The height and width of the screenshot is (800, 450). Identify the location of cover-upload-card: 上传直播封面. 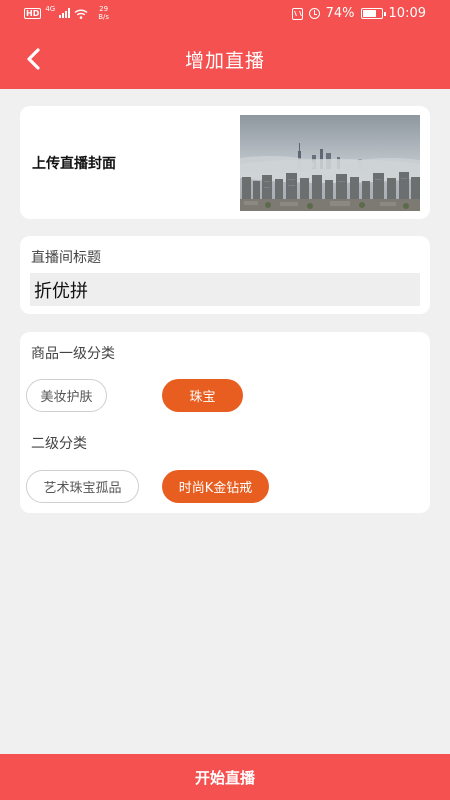
(225, 162).